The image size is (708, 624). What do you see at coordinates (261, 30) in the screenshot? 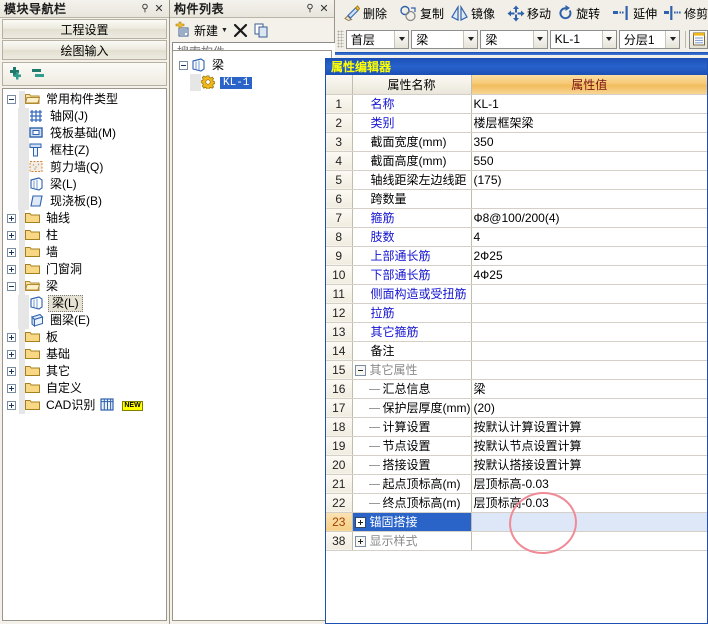
I see `copy-icon` at bounding box center [261, 30].